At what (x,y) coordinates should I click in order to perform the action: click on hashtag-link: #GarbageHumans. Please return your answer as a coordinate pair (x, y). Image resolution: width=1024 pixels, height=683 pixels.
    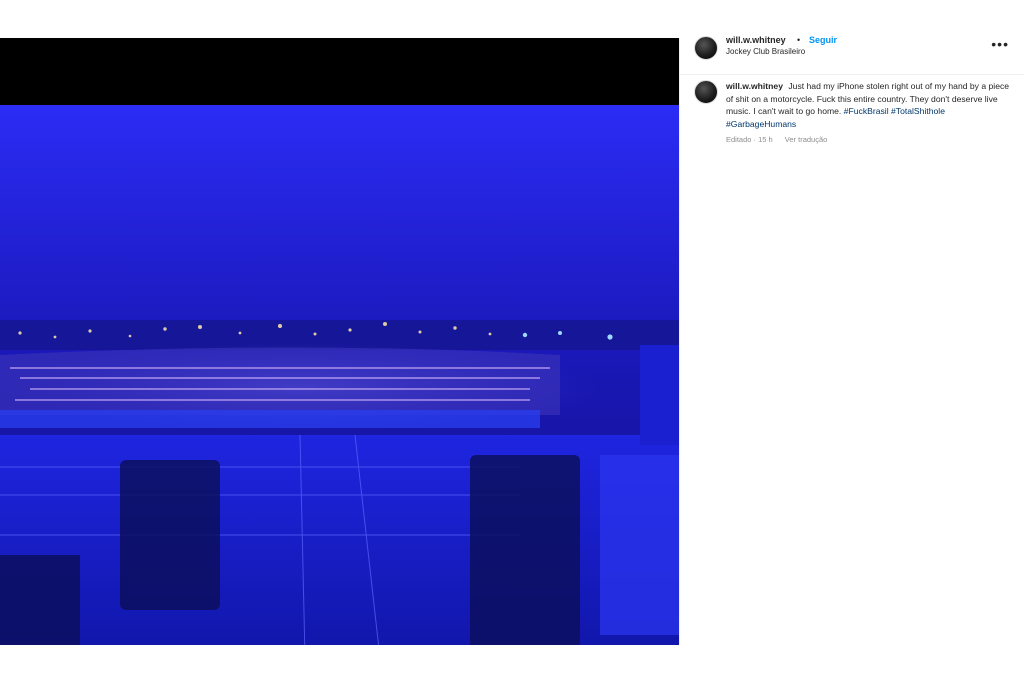
    Looking at the image, I should click on (761, 124).